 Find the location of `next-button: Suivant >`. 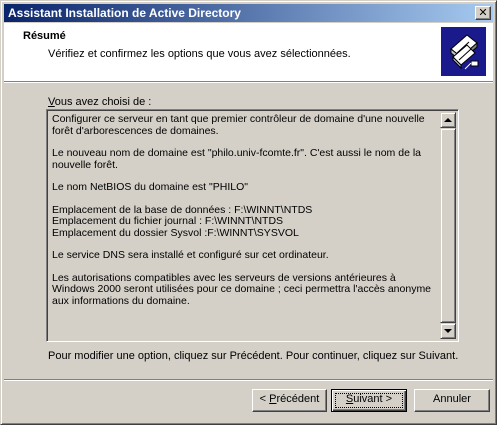

next-button: Suivant > is located at coordinates (369, 400).